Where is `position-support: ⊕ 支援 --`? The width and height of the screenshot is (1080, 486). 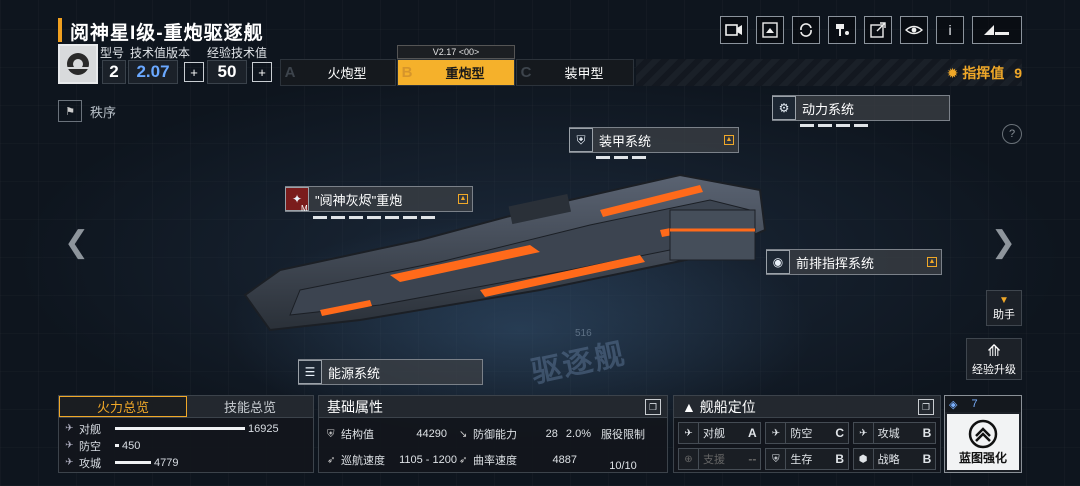
position-support: ⊕ 支援 -- is located at coordinates (720, 459).